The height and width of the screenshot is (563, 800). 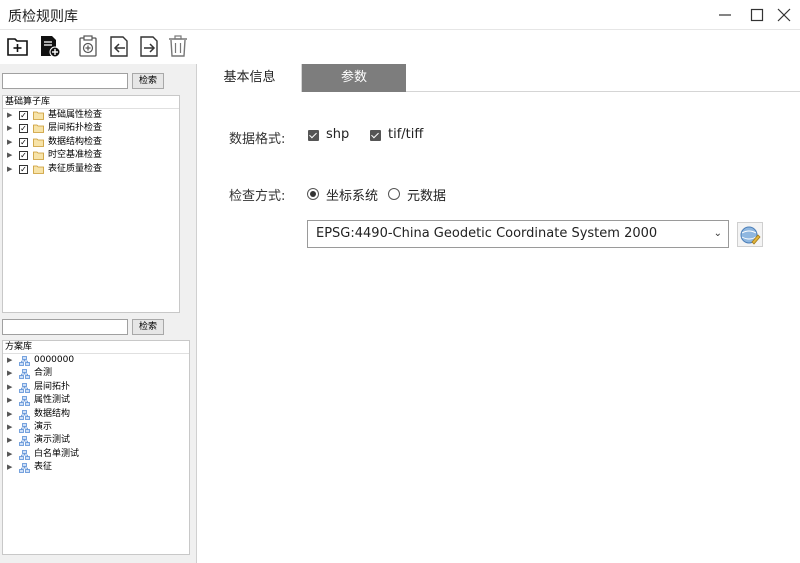 I want to click on operator-tree-row: ▶ ✓ 表征质量检查, so click(x=91, y=169).